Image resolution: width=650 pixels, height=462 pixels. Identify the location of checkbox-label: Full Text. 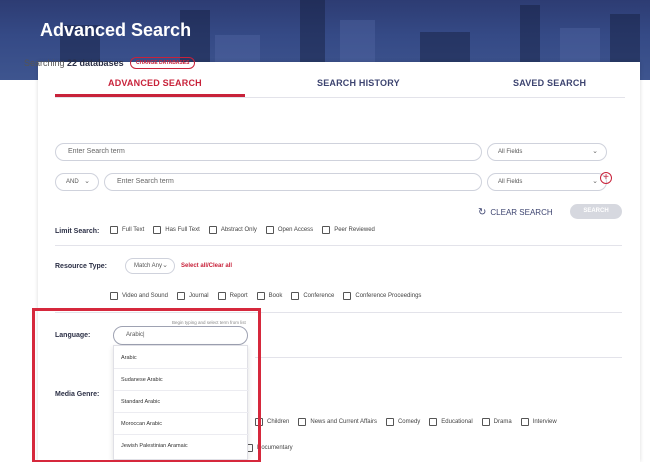
(133, 230).